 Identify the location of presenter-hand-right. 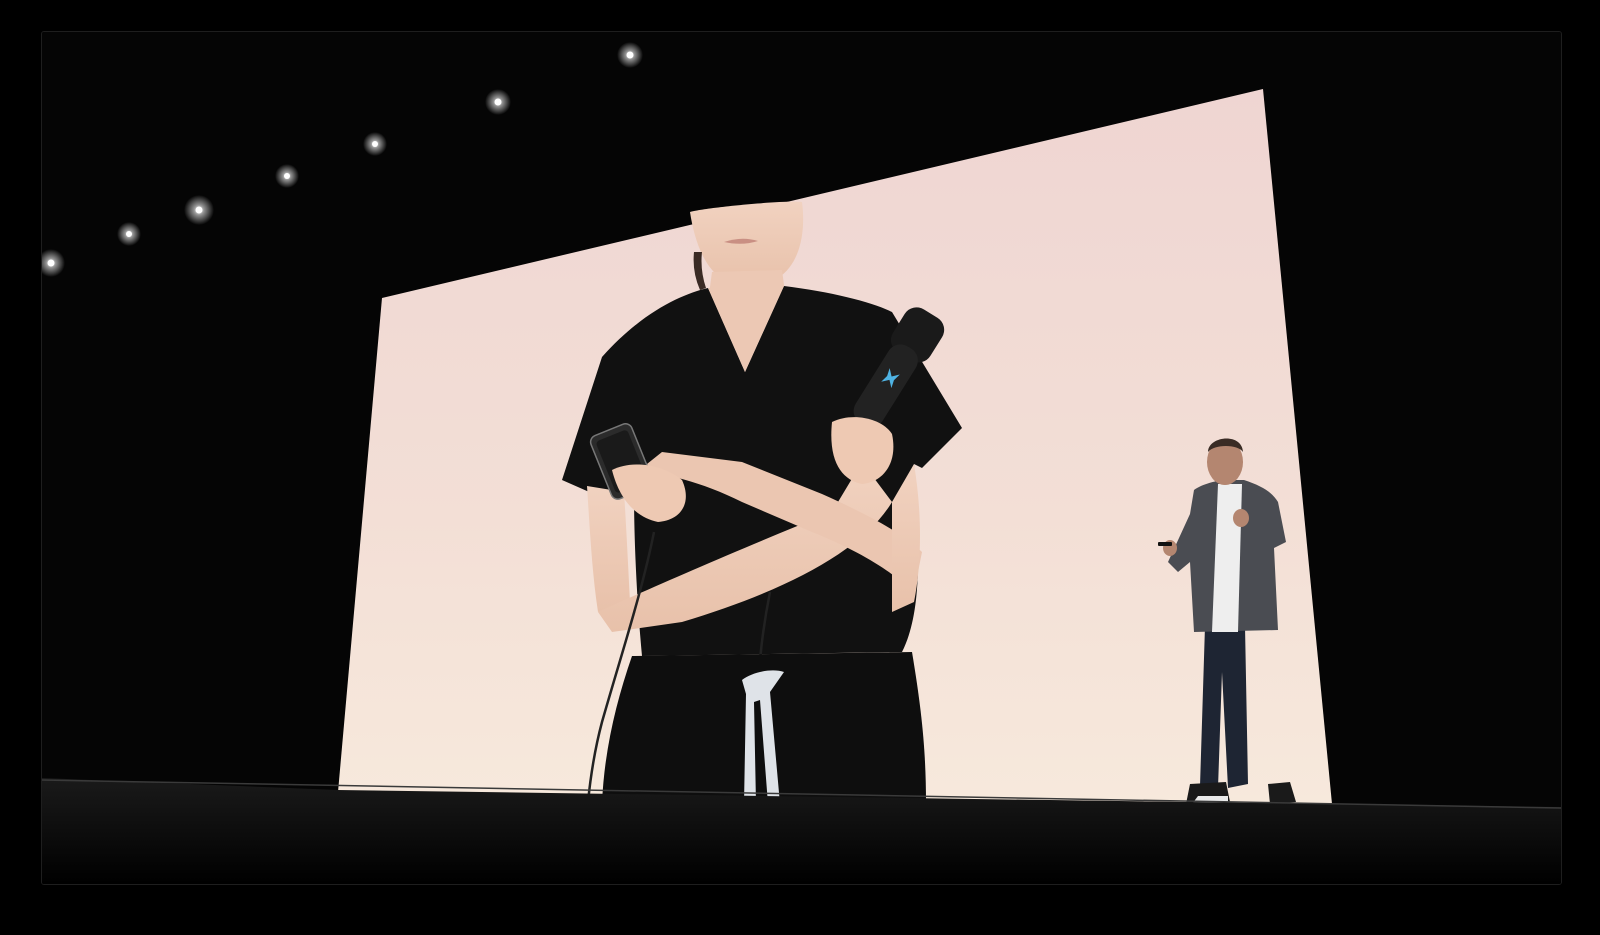
(1241, 518).